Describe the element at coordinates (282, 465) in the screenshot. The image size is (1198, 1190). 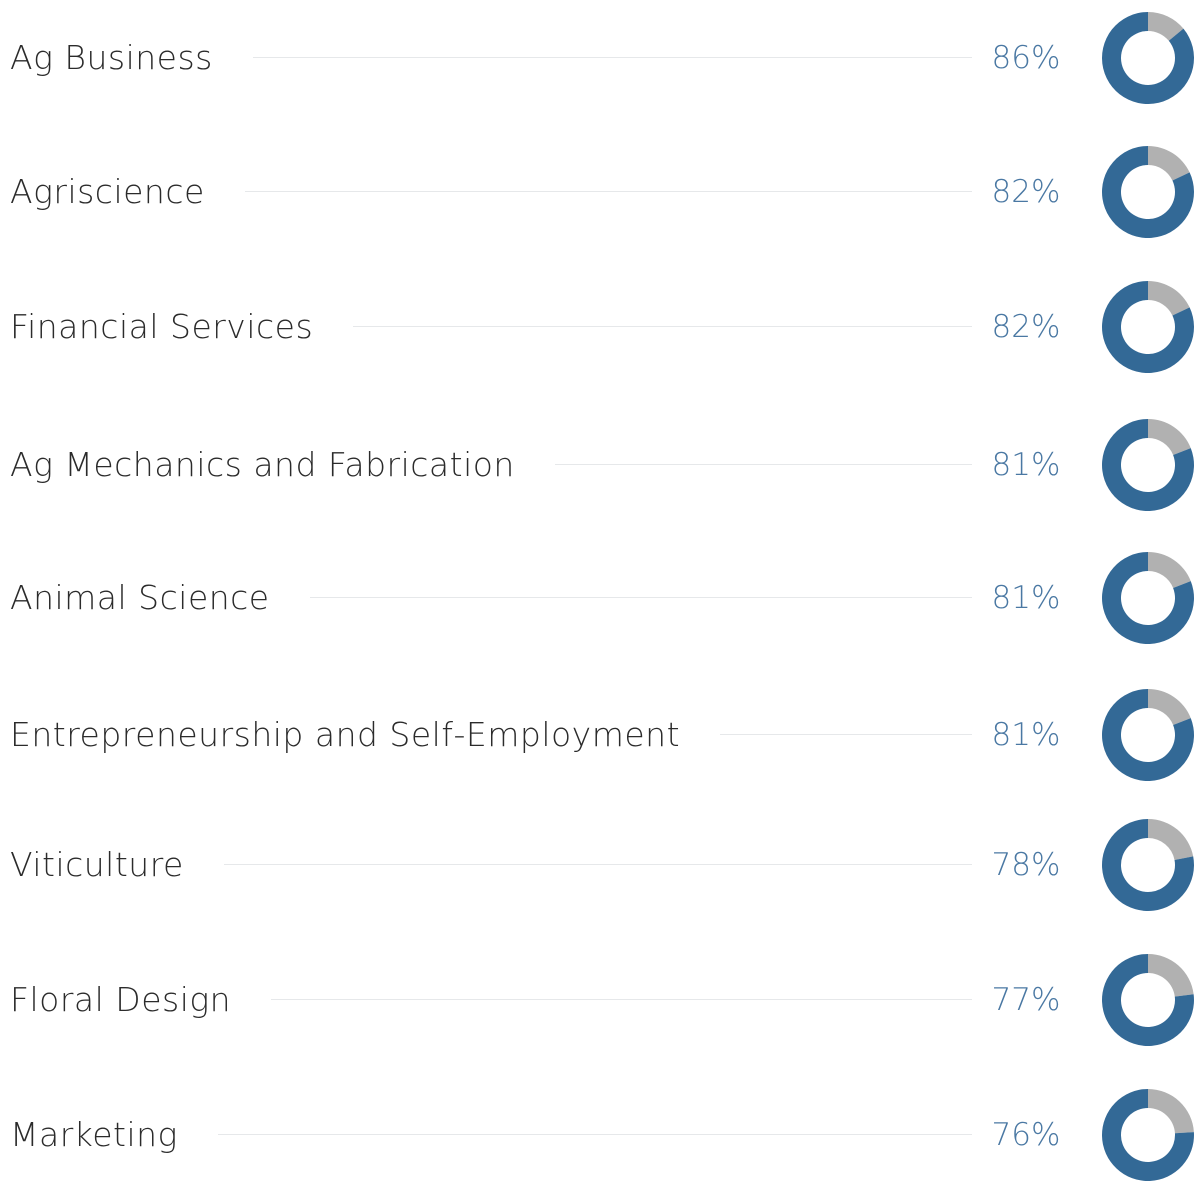
I see `category-label: Ag Mechanics and Fabrication` at that location.